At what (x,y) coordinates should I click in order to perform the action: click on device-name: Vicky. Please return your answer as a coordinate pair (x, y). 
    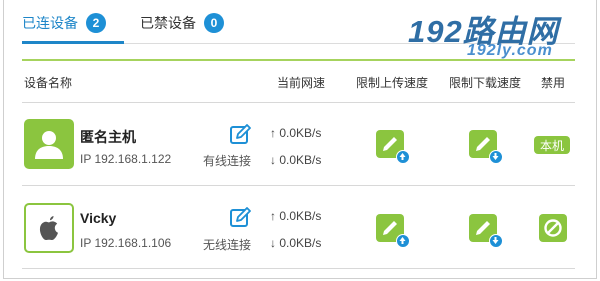
    Looking at the image, I should click on (98, 218).